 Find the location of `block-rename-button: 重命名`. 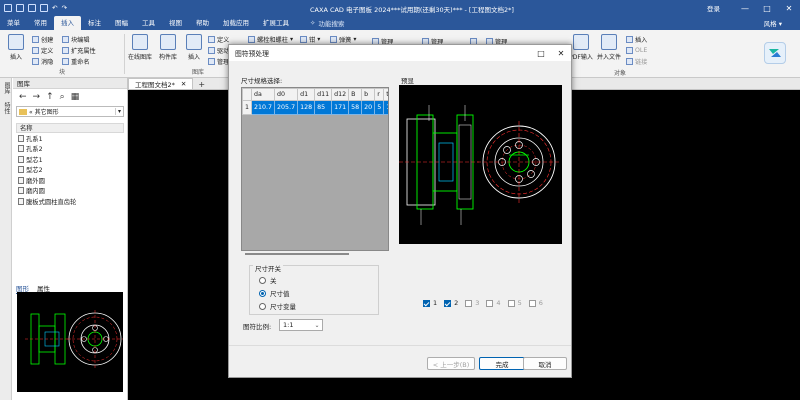

block-rename-button: 重命名 is located at coordinates (76, 61).